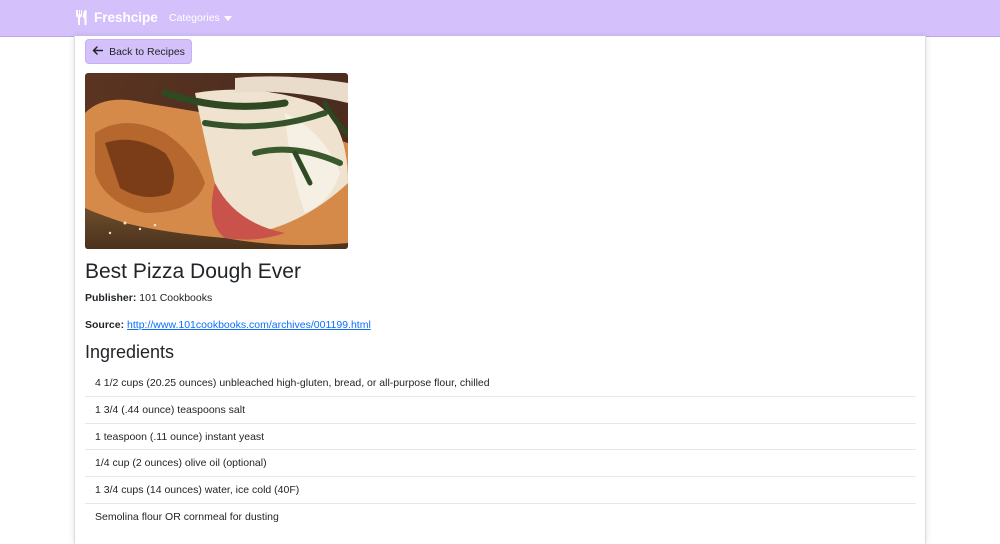  What do you see at coordinates (126, 17) in the screenshot?
I see `brand-name: Freshcipe` at bounding box center [126, 17].